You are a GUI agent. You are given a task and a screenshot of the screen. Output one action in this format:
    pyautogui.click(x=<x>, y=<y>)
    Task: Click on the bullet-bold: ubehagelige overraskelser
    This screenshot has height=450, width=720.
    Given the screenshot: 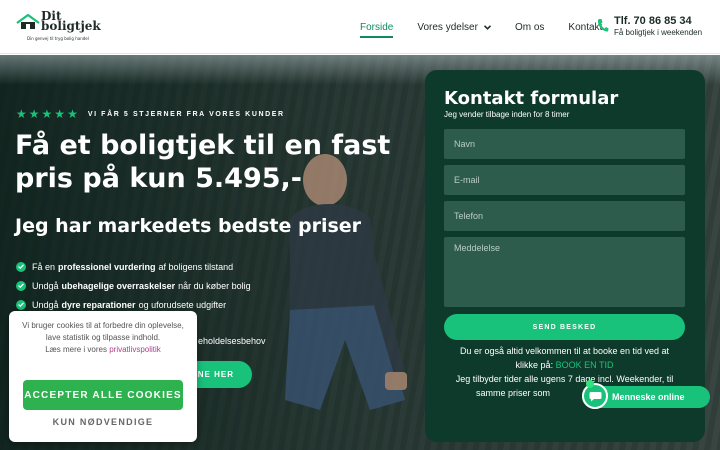 What is the action you would take?
    pyautogui.click(x=118, y=285)
    